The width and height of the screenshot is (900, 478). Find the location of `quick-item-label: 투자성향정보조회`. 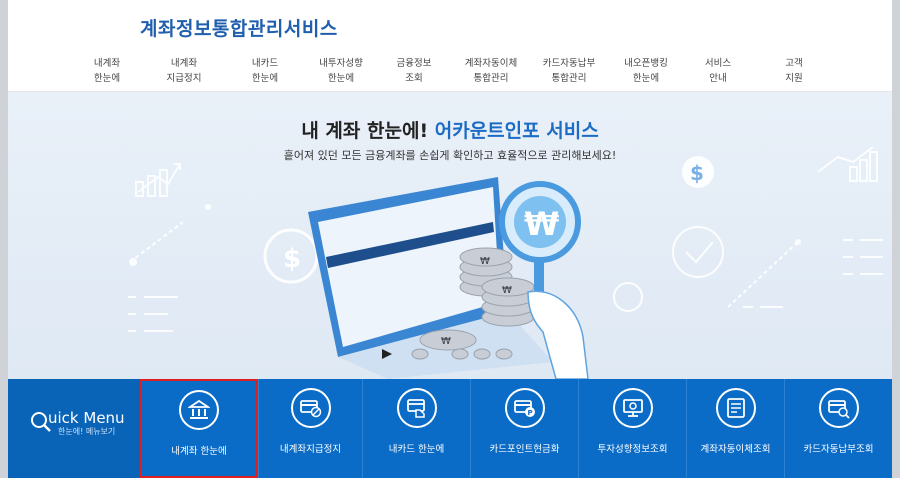

quick-item-label: 투자성향정보조회 is located at coordinates (632, 449).